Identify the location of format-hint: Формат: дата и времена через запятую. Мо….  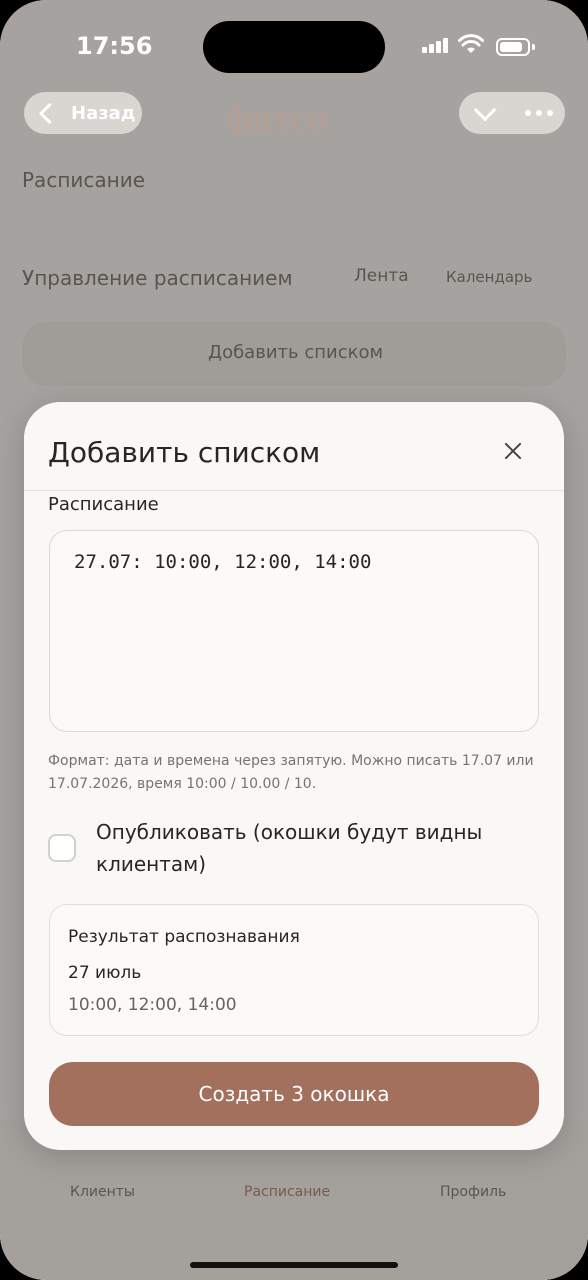
(291, 772).